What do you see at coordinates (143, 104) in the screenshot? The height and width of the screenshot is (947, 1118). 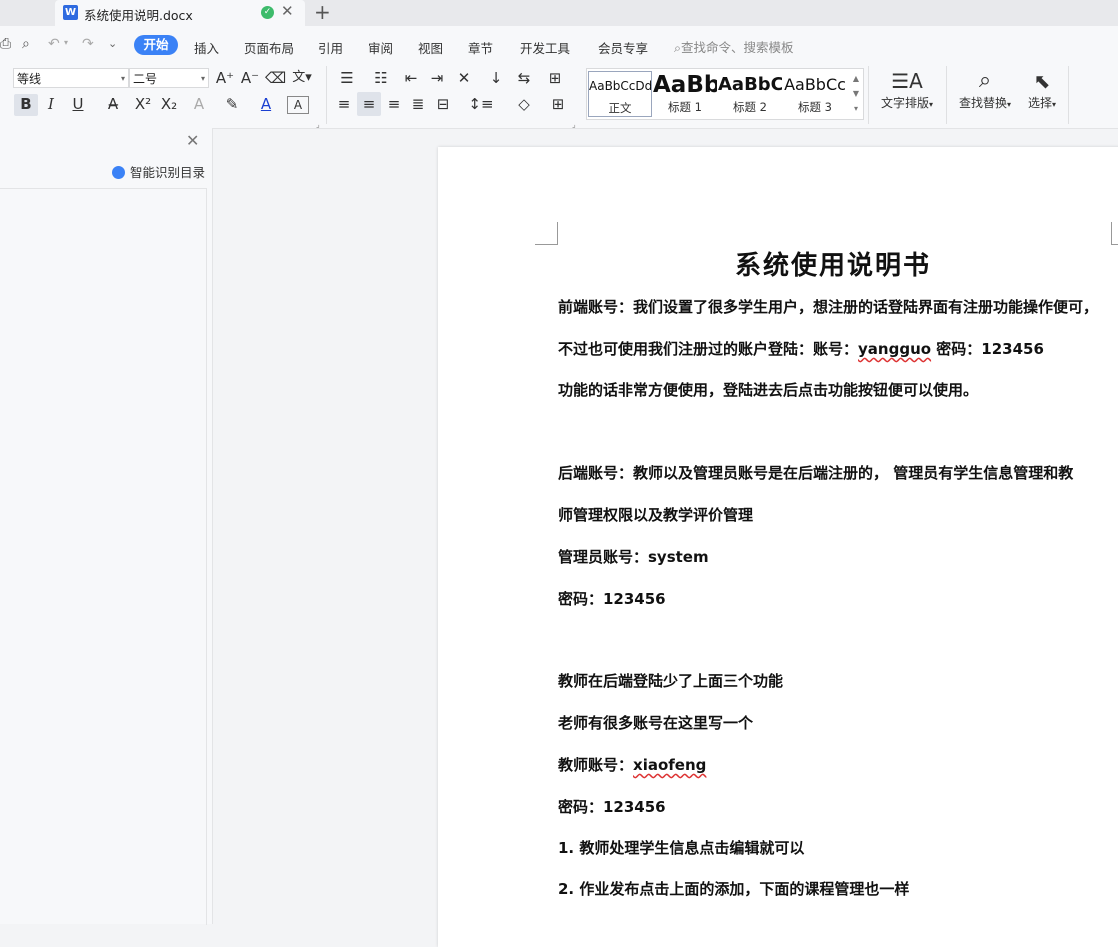 I see `superscript-button: X²` at bounding box center [143, 104].